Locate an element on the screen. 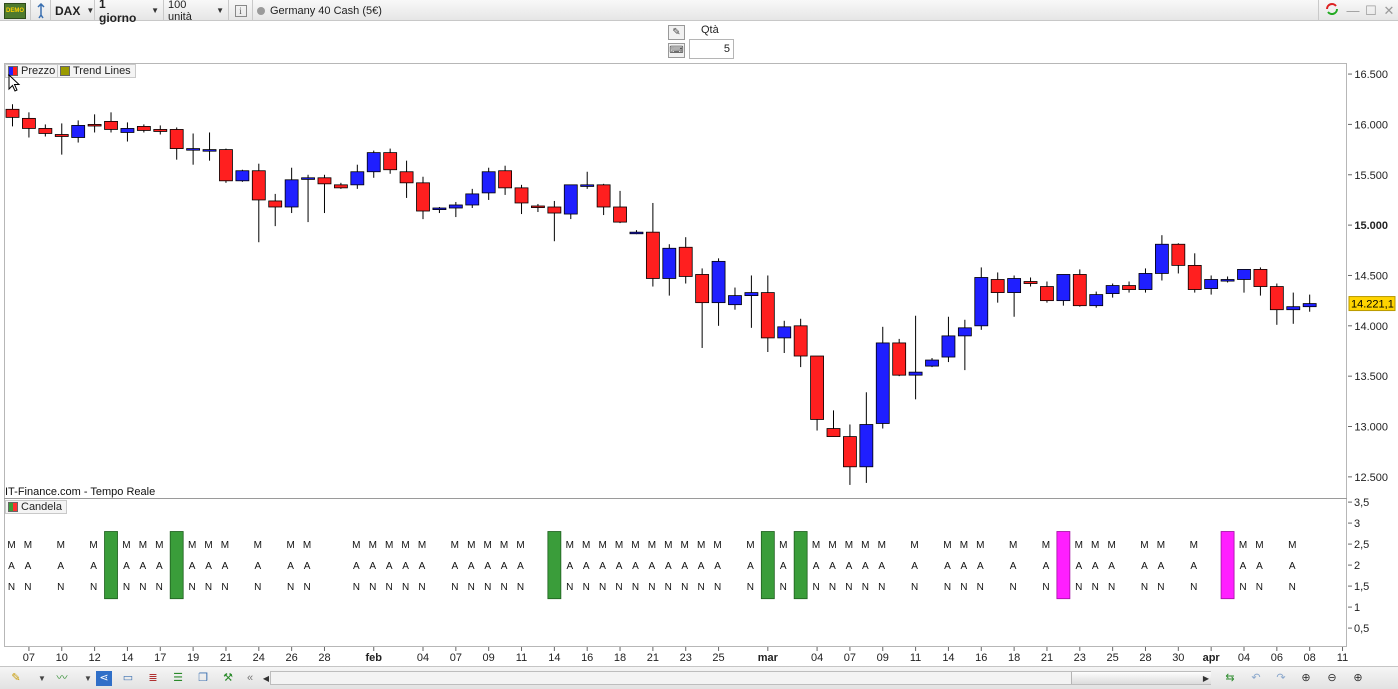 The height and width of the screenshot is (689, 1398). x-tick-label: 08 is located at coordinates (1310, 658).